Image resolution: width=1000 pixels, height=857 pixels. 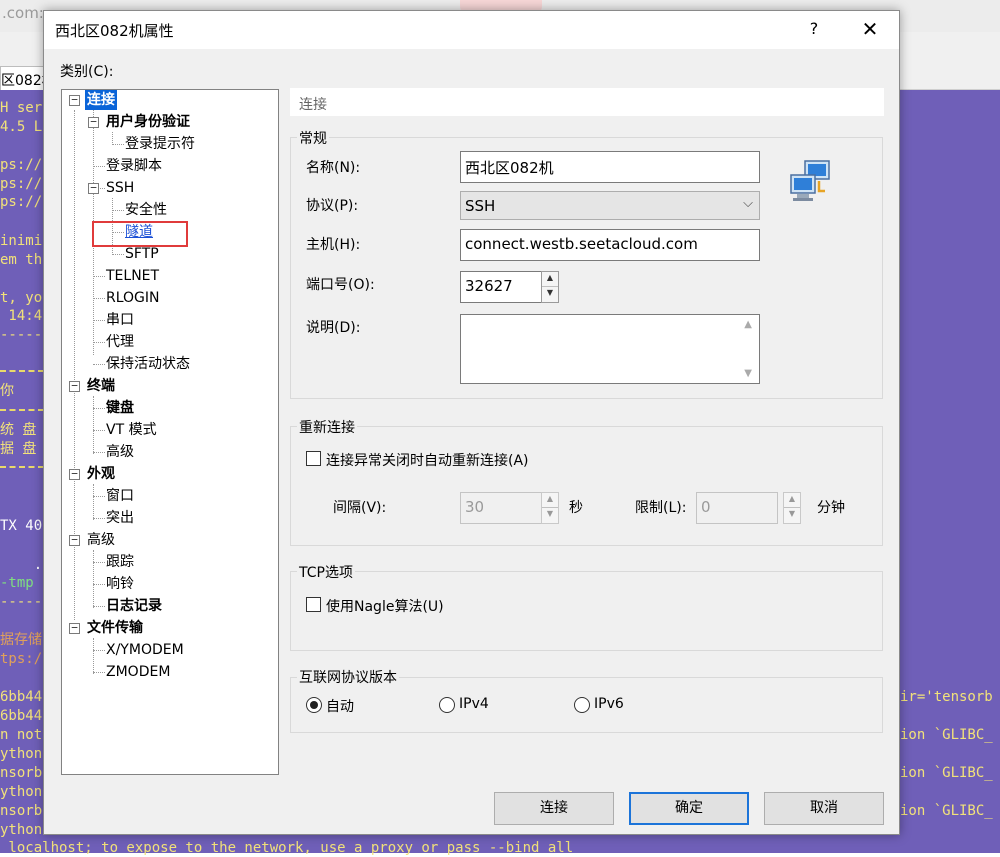 I want to click on terminal-line: 你, so click(x=7, y=391).